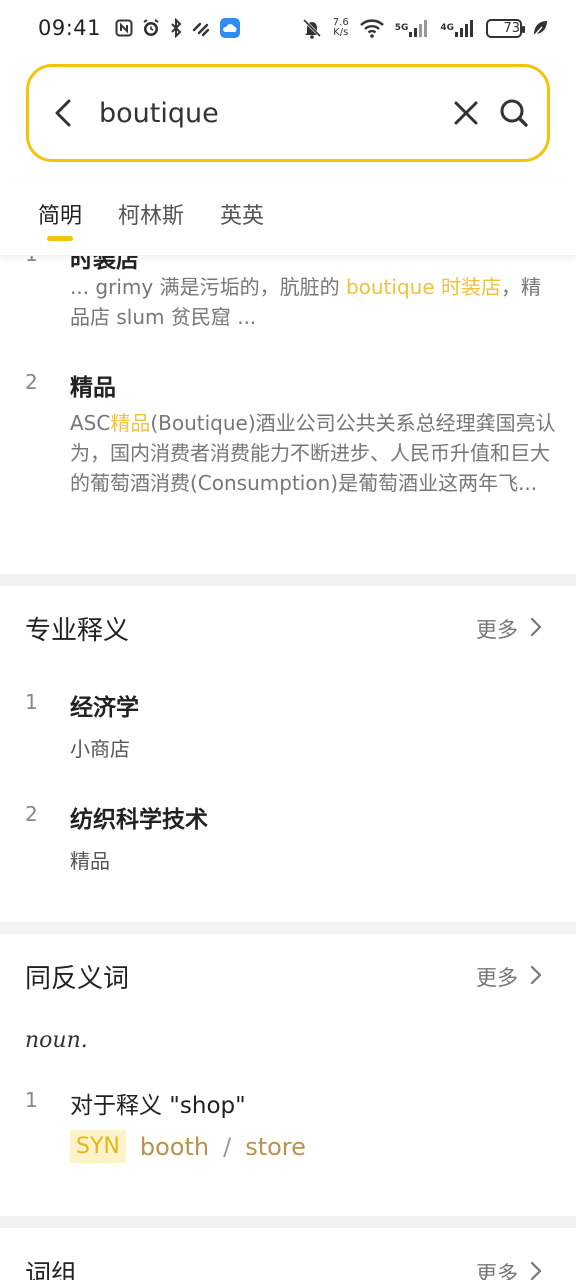  What do you see at coordinates (139, 820) in the screenshot?
I see `professional-field: 纺织科学技术` at bounding box center [139, 820].